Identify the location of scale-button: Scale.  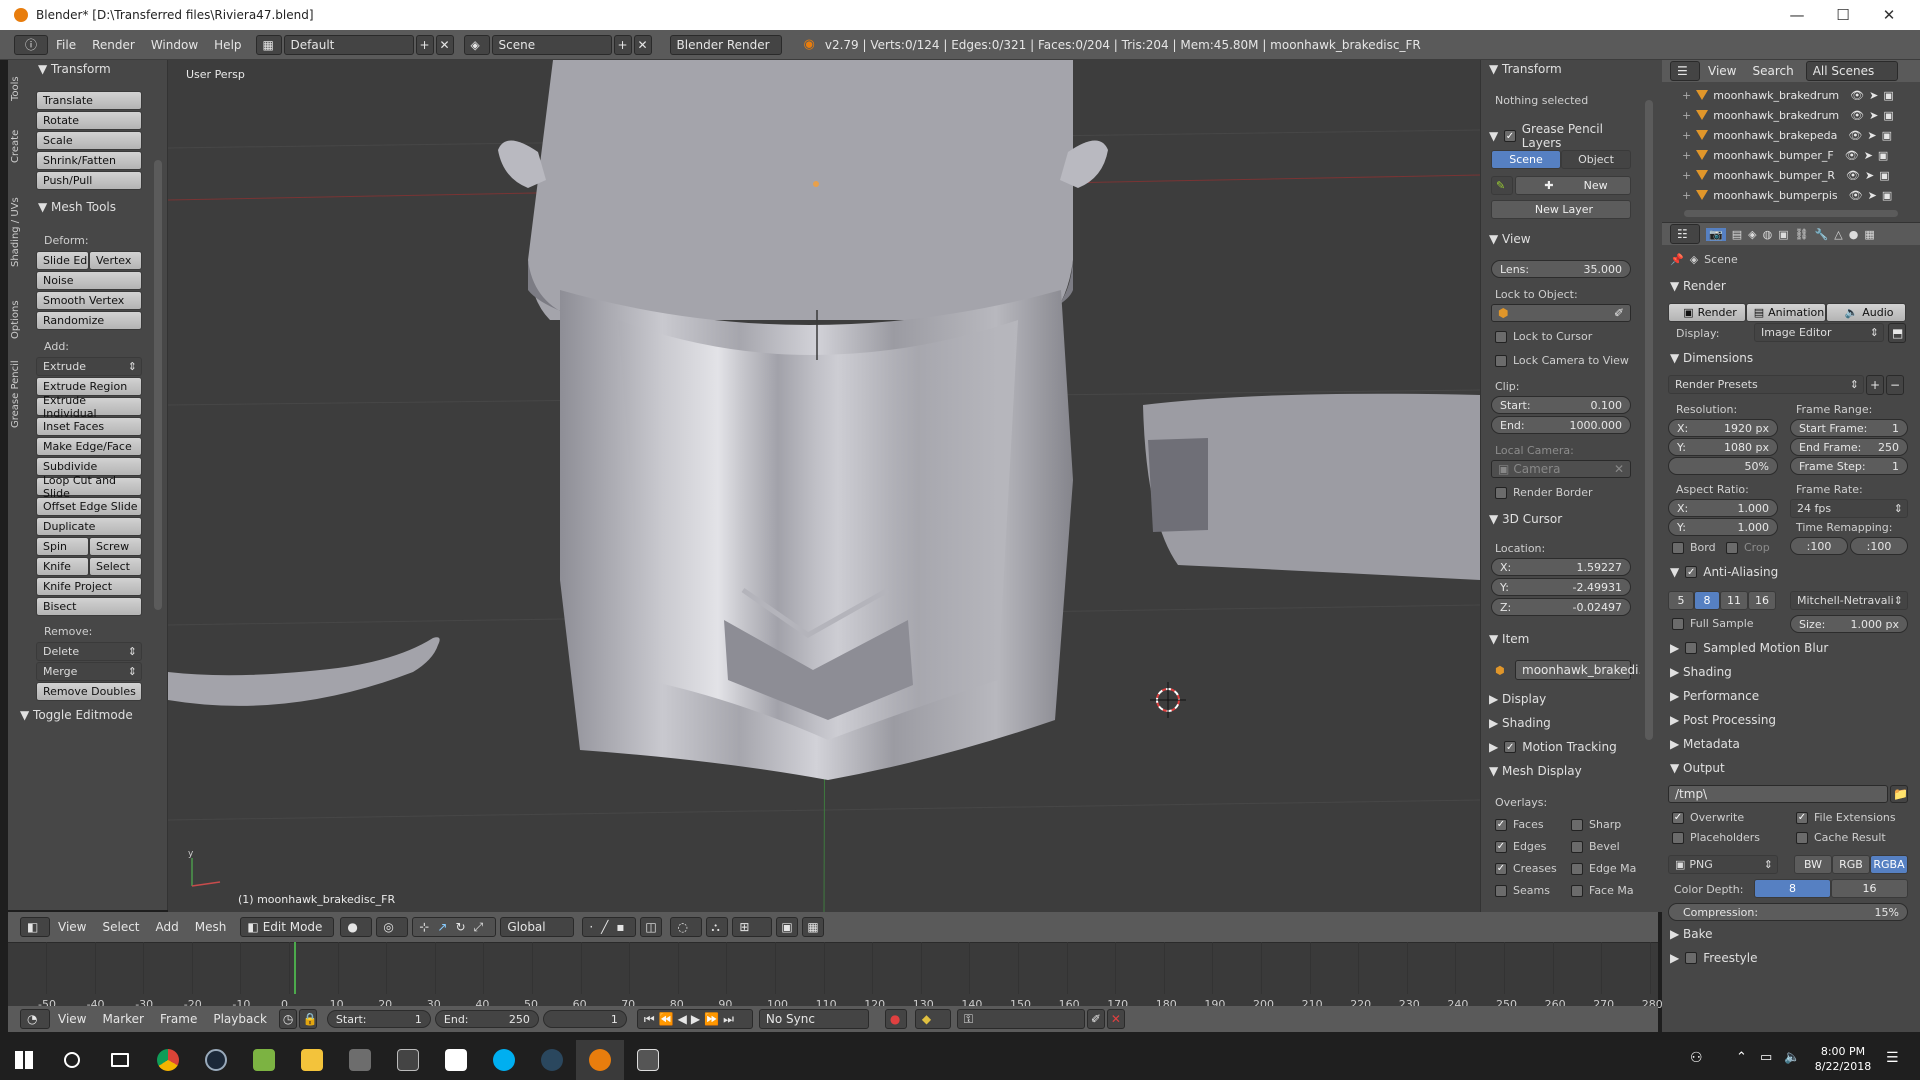
(89, 140).